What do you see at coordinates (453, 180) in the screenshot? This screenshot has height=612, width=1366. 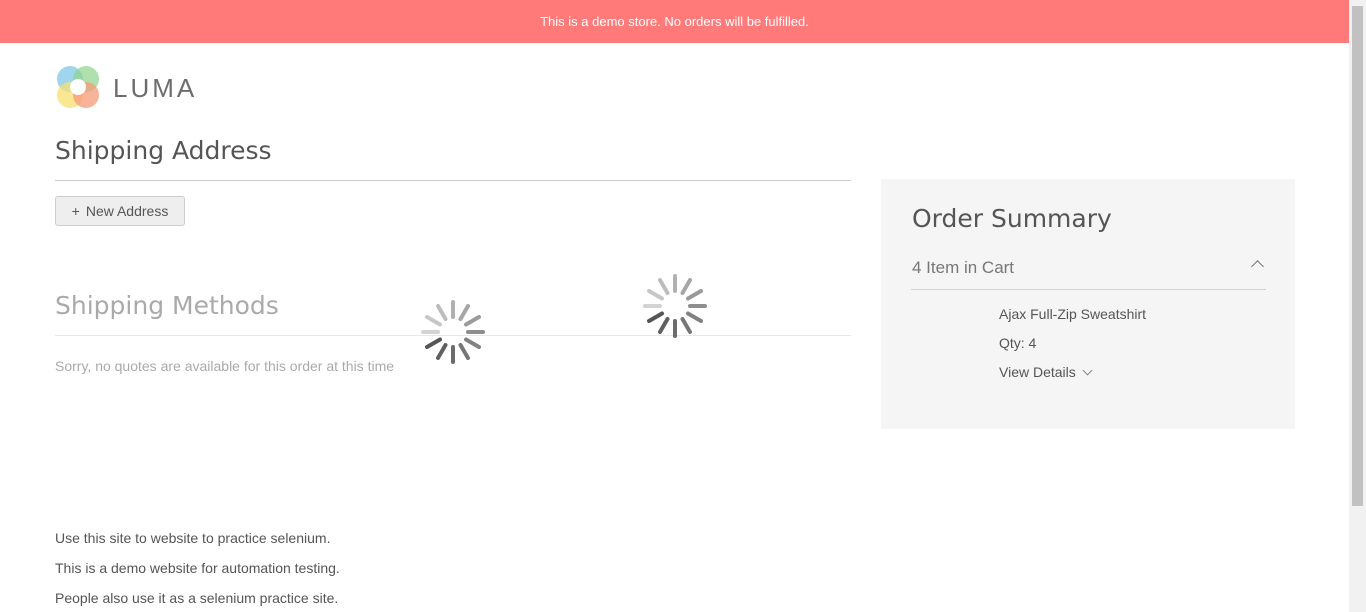 I see `shipping-address-divider` at bounding box center [453, 180].